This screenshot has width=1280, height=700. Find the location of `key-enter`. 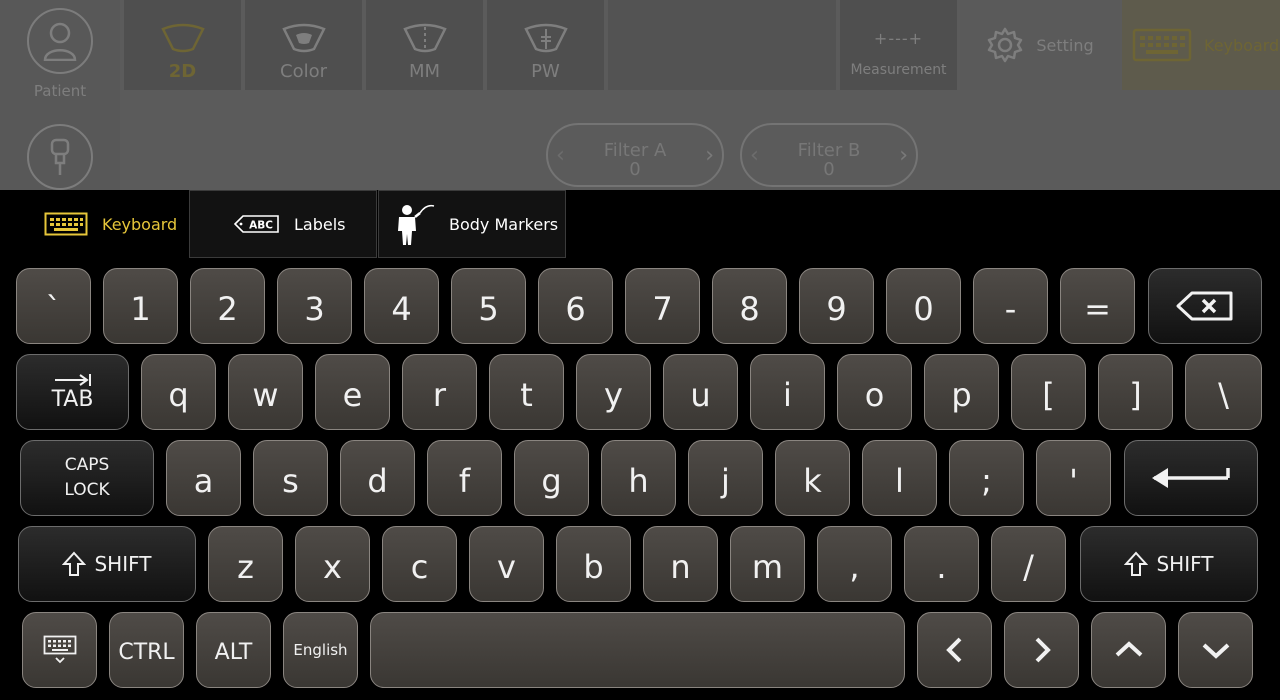

key-enter is located at coordinates (1191, 478).